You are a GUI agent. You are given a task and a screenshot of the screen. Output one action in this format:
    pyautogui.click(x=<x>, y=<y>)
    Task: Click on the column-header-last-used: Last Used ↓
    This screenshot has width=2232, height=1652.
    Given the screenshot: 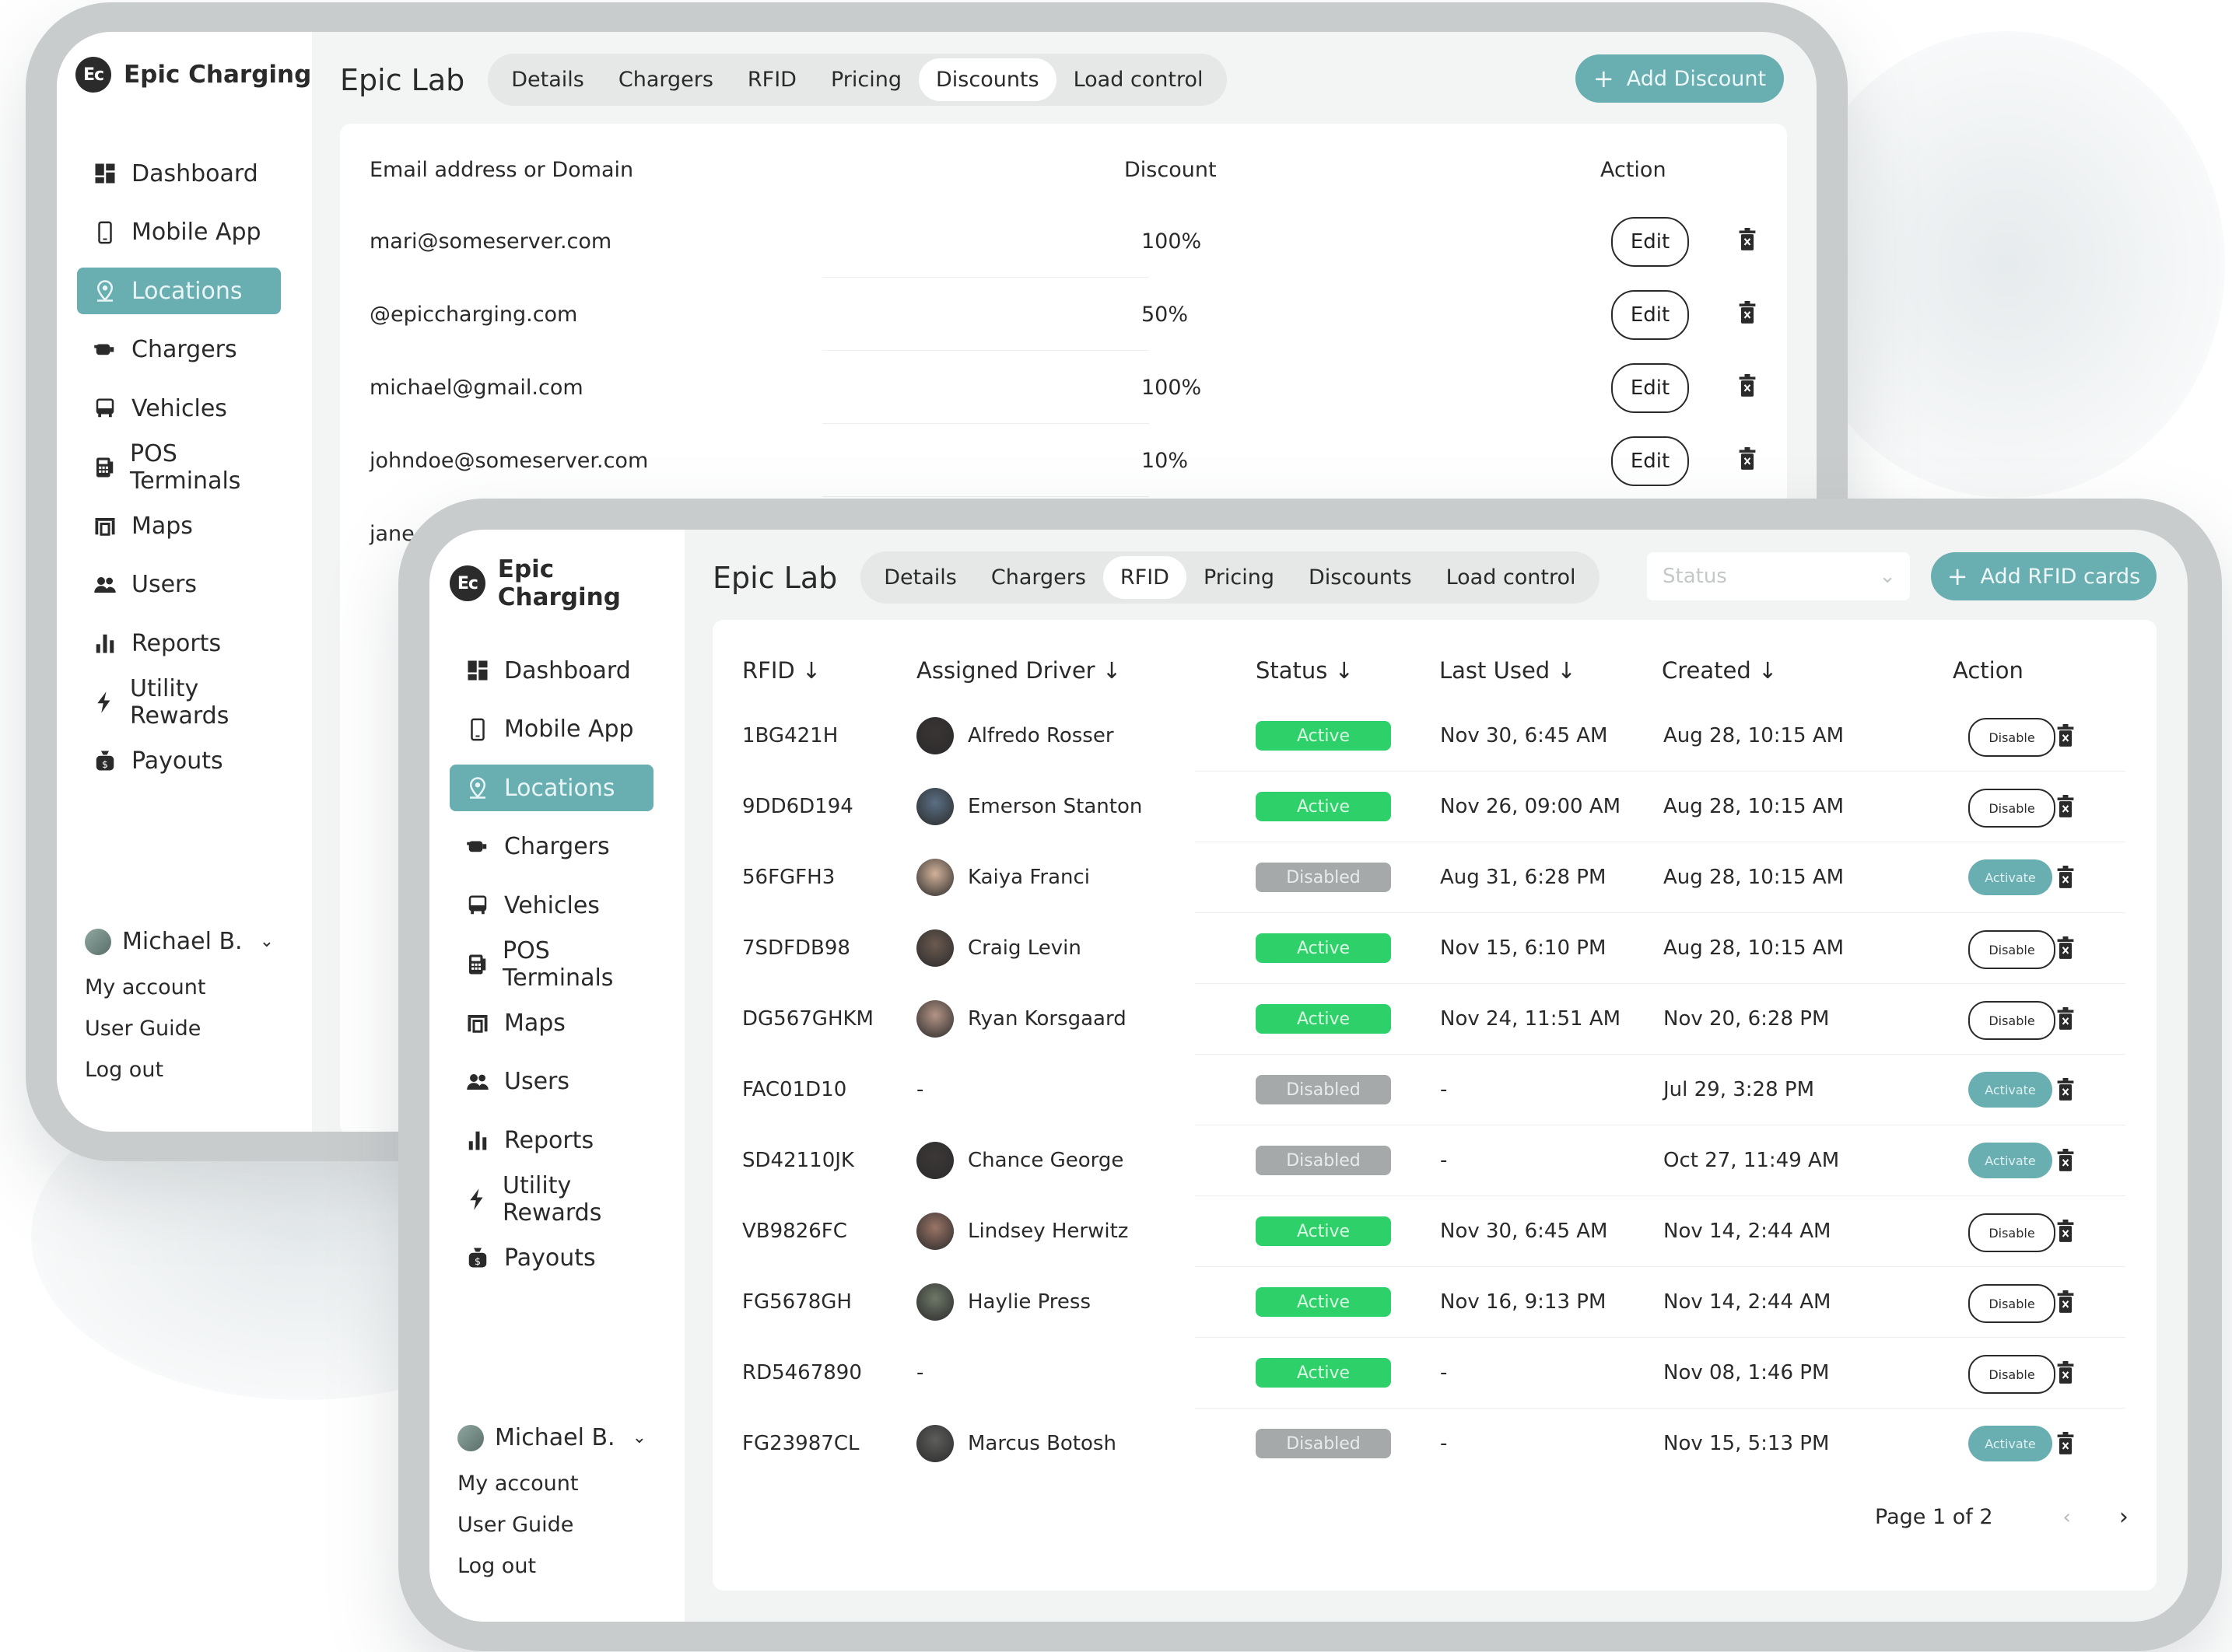 What is the action you would take?
    pyautogui.click(x=1507, y=671)
    